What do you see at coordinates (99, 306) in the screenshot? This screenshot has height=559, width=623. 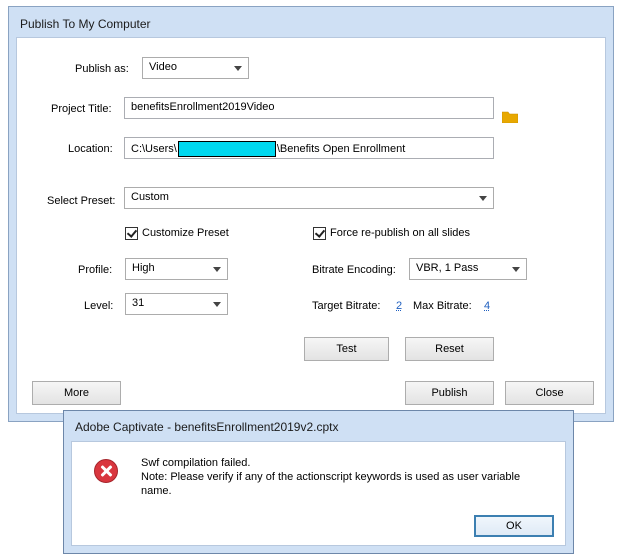 I see `level-label: Level:` at bounding box center [99, 306].